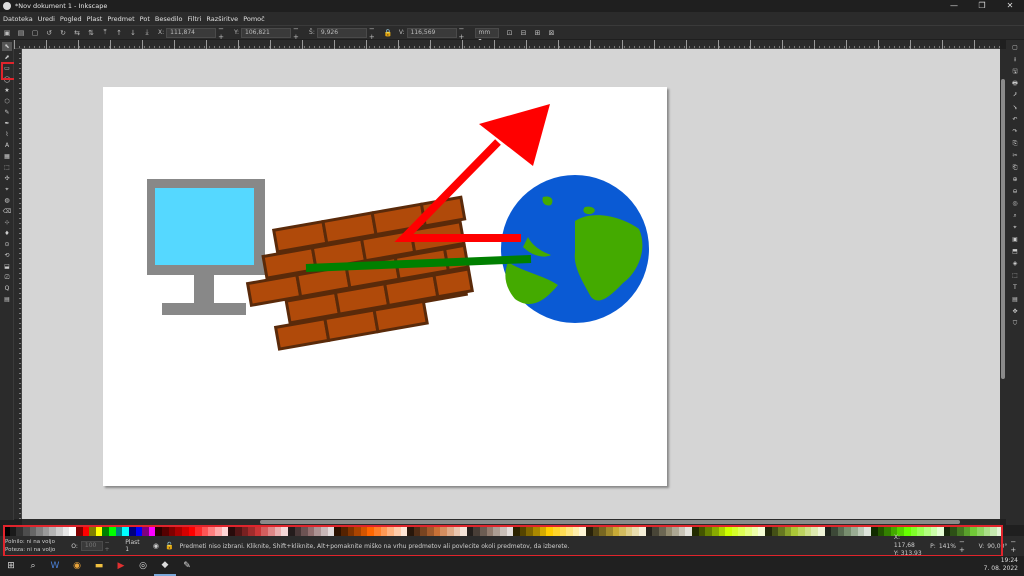 This screenshot has height=576, width=1024. I want to click on mesh-tool-icon: ⬚, so click(7, 167).